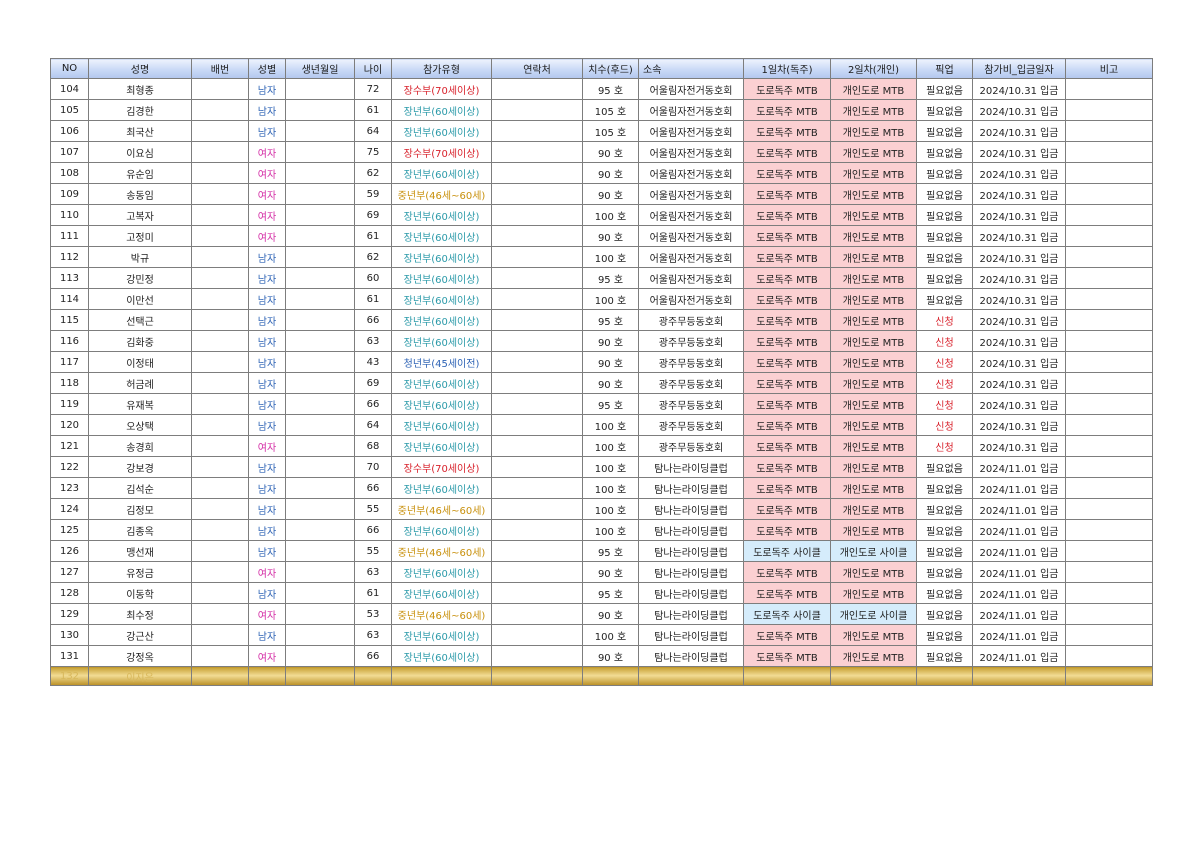 The image size is (1200, 848). Describe the element at coordinates (69, 509) in the screenshot. I see `cell-no: 124` at that location.